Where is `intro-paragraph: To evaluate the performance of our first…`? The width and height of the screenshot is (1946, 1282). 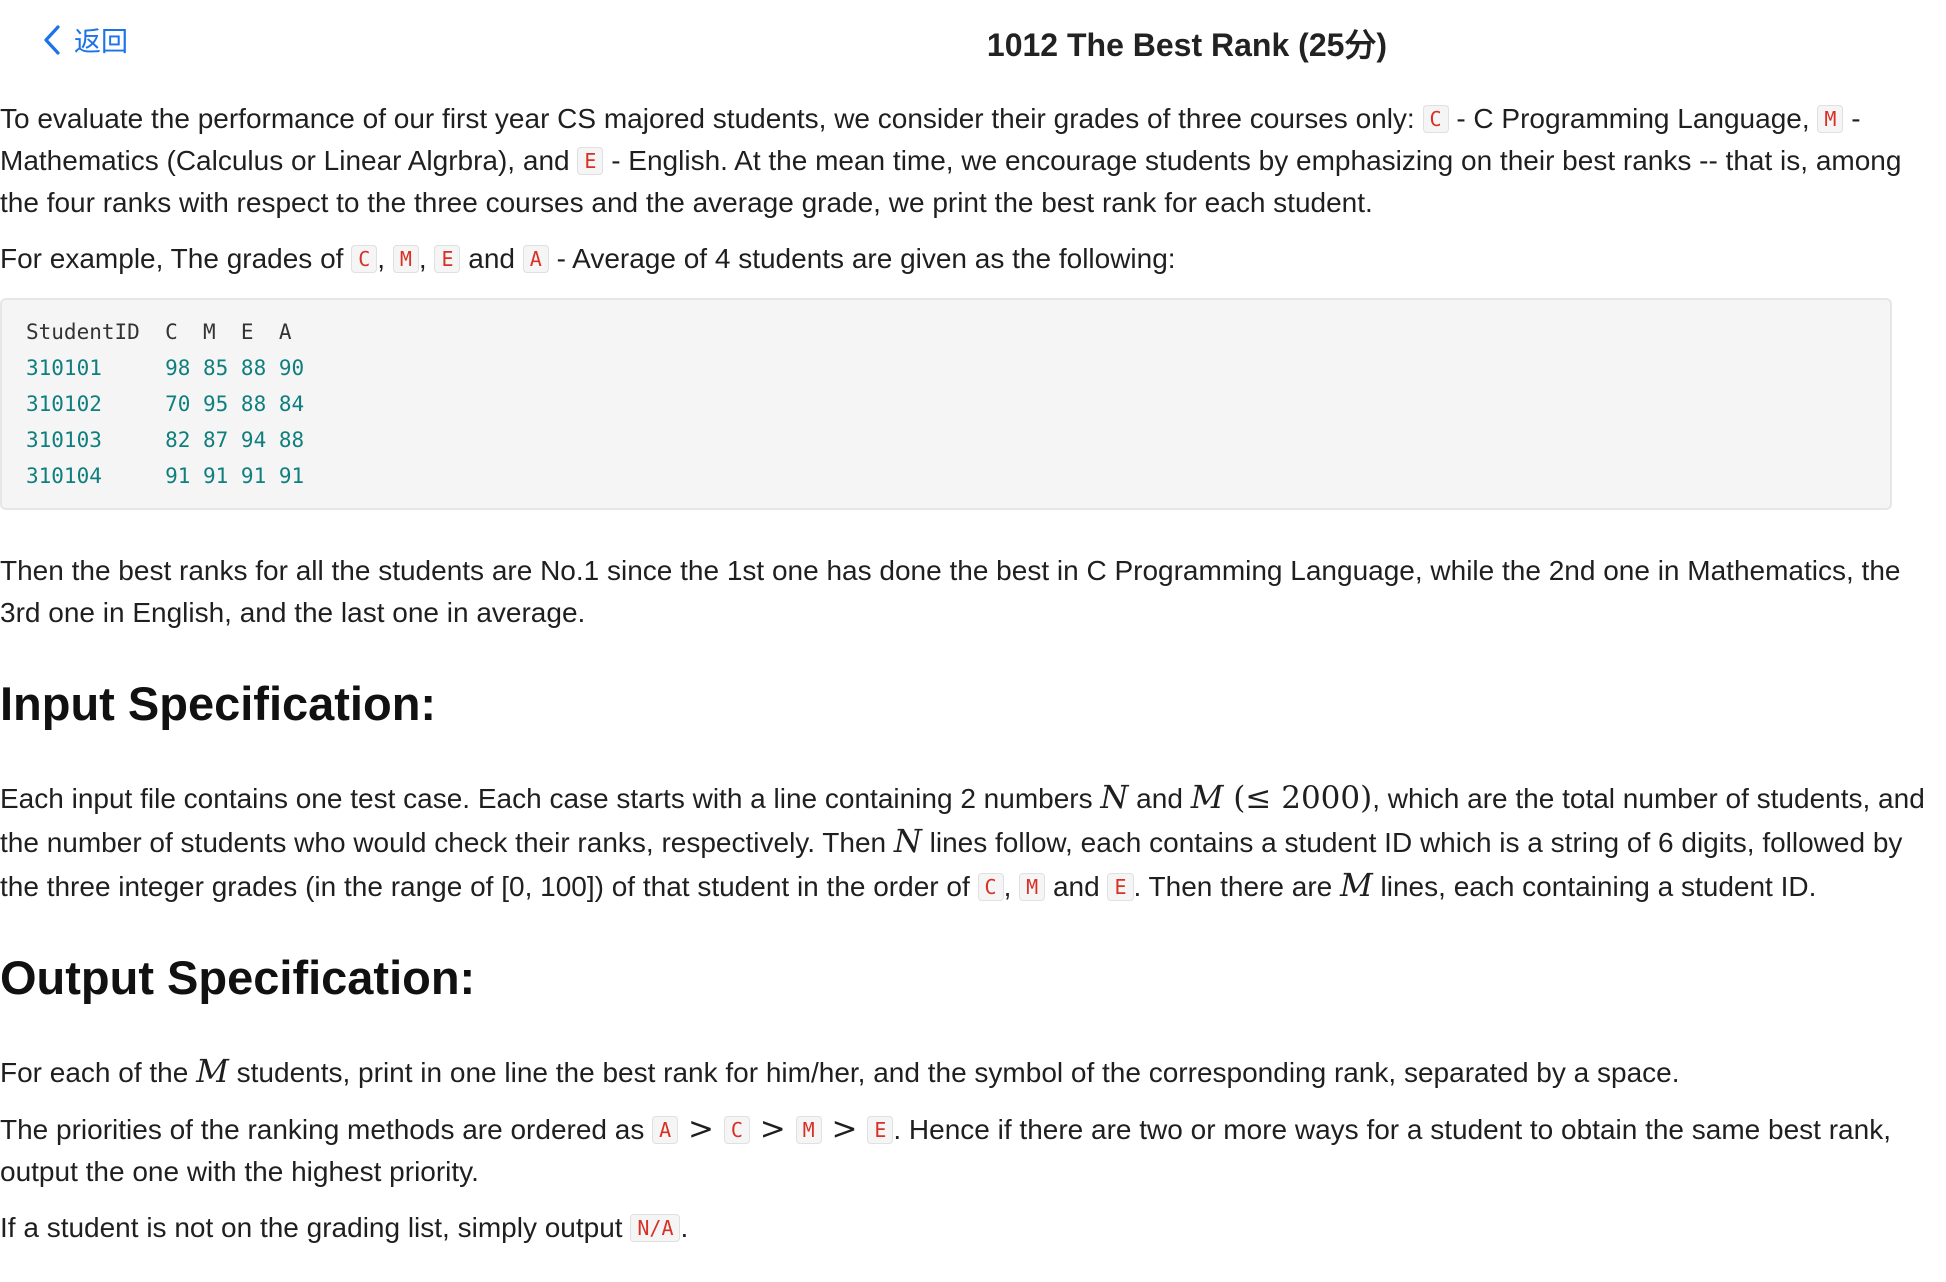
intro-paragraph: To evaluate the performance of our first… is located at coordinates (951, 160).